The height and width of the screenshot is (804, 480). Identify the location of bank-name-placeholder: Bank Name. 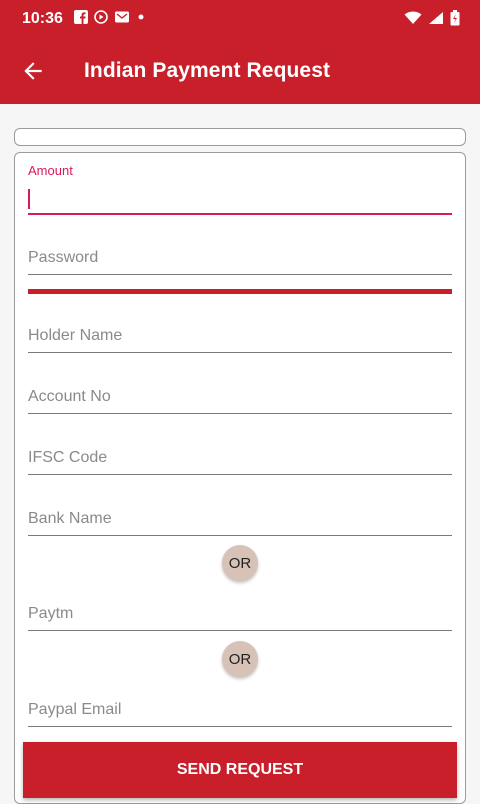
(70, 518).